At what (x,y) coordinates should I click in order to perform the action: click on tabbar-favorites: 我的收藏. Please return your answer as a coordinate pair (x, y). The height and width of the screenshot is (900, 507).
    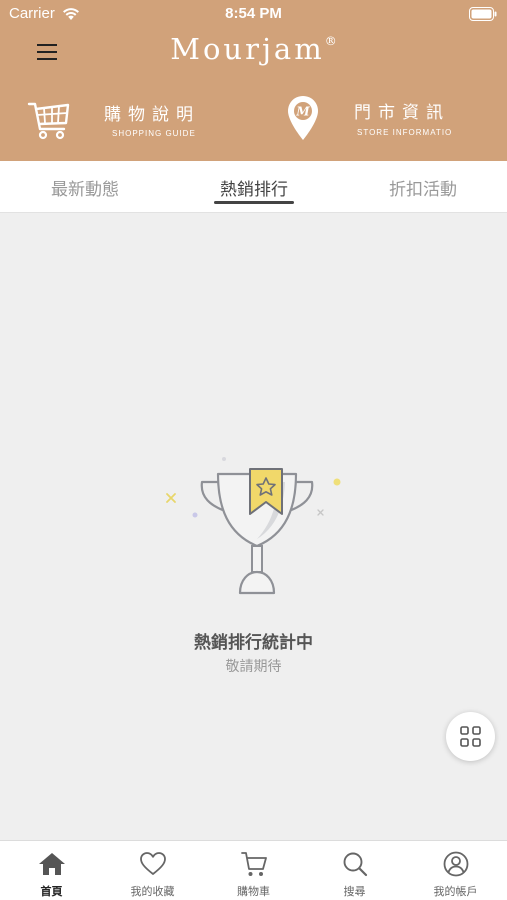
    Looking at the image, I should click on (152, 870).